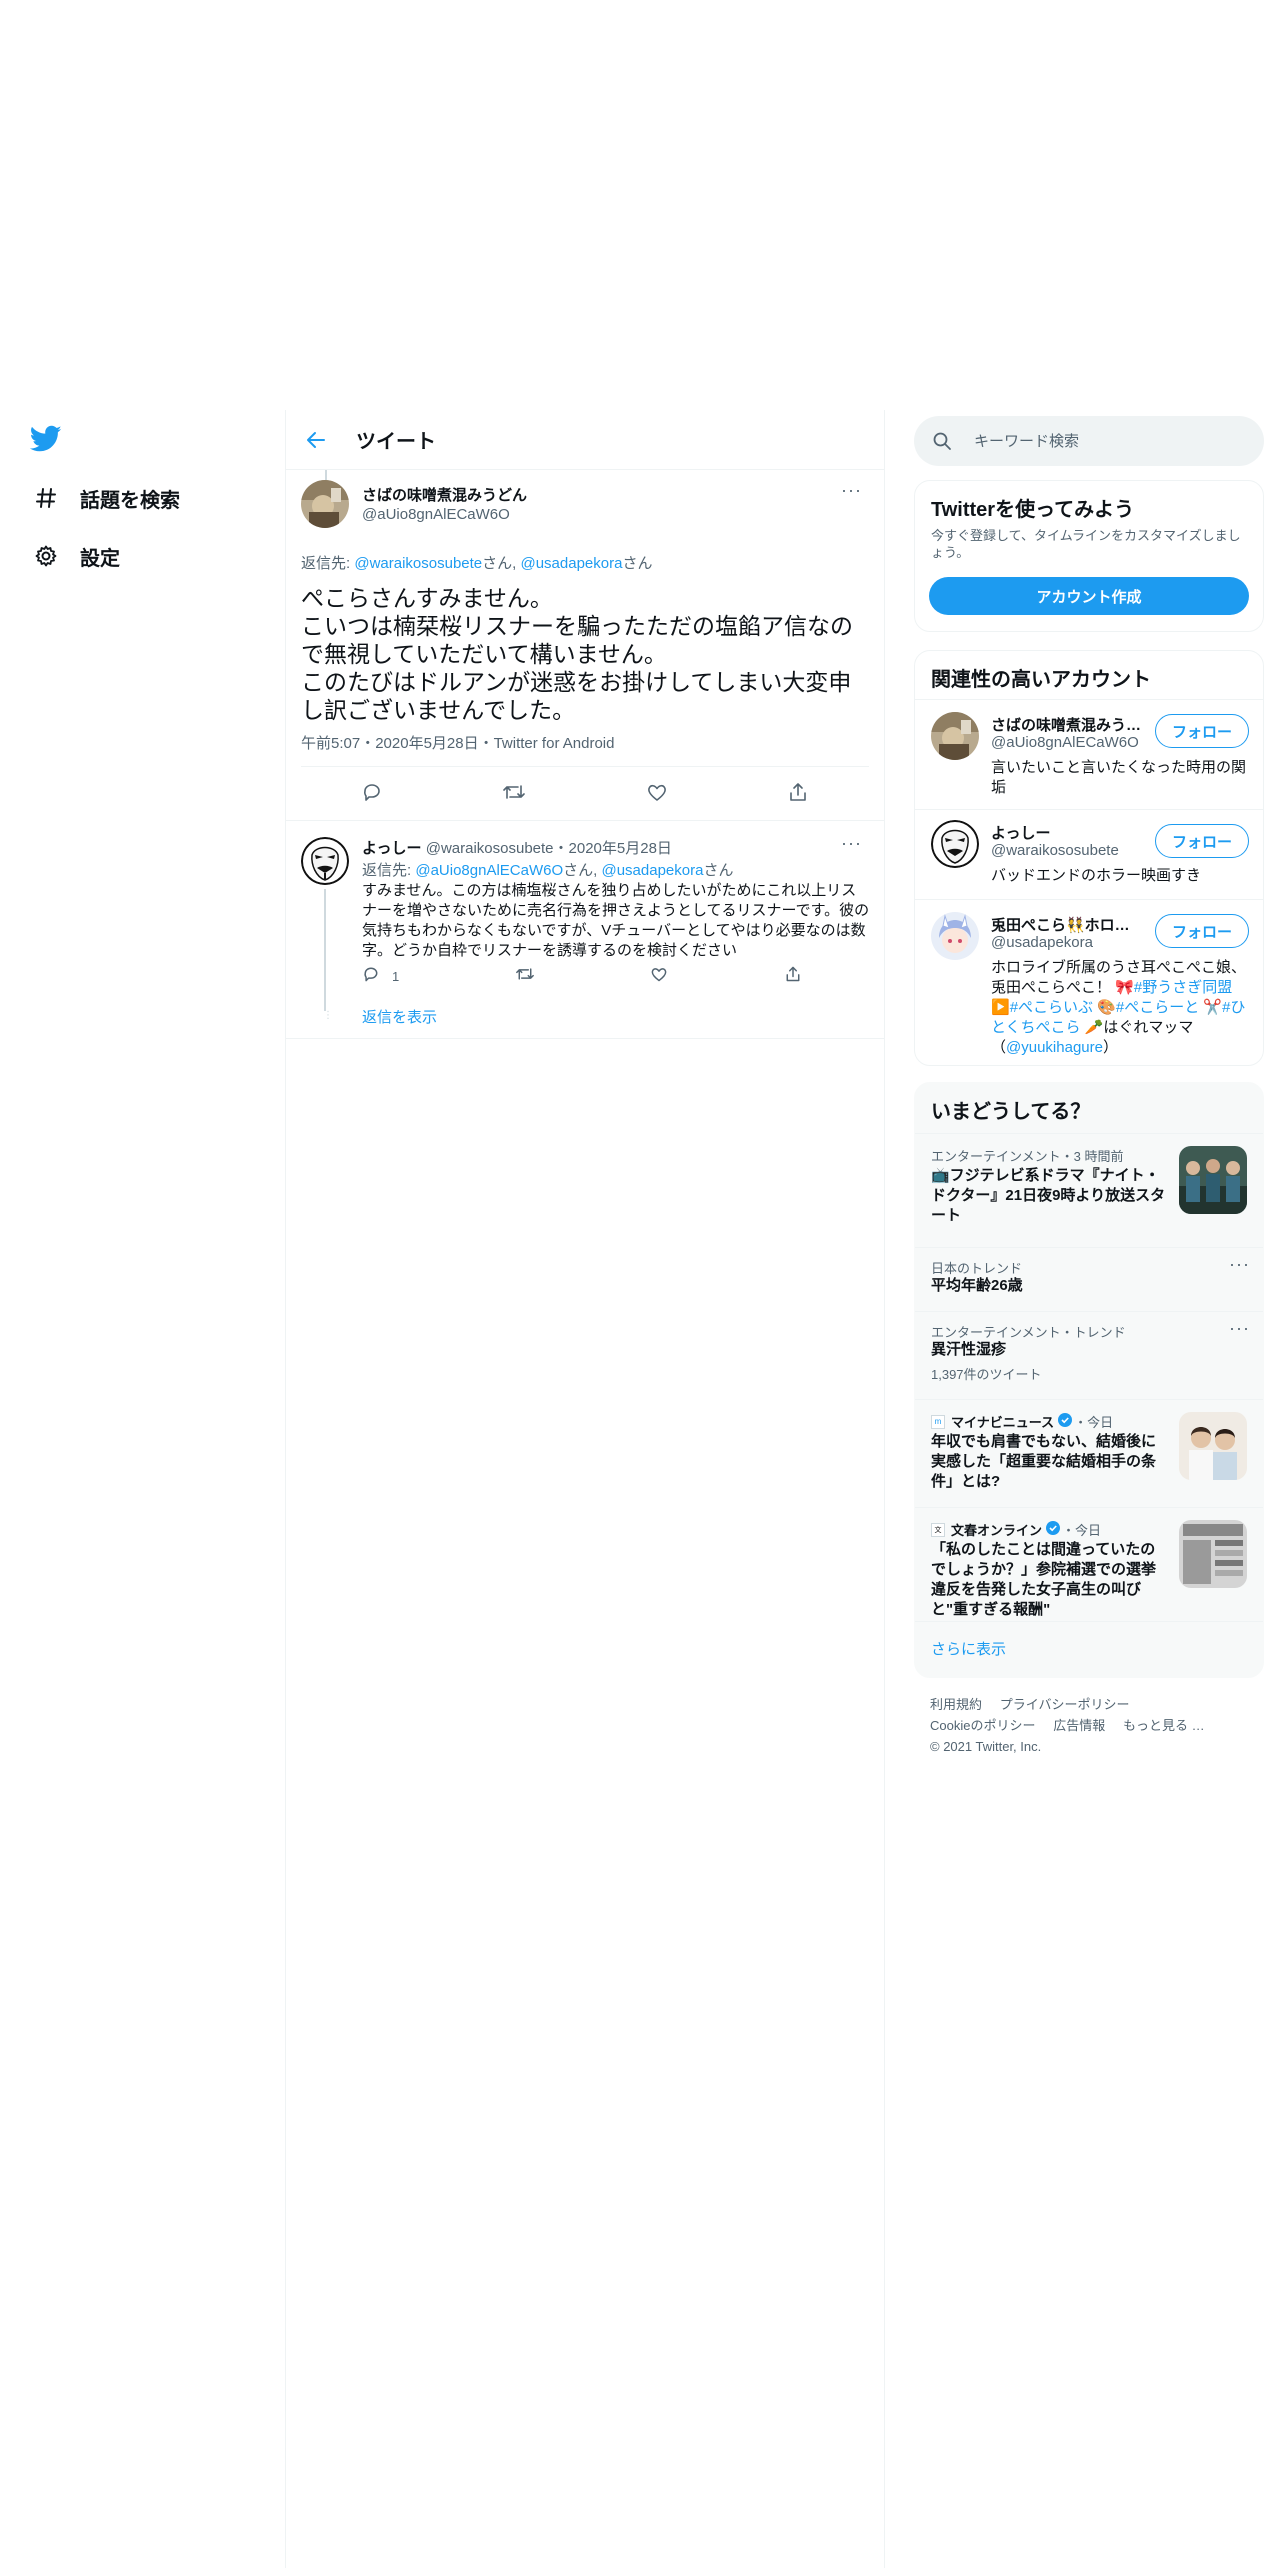 This screenshot has width=1284, height=2568. What do you see at coordinates (1089, 1279) in the screenshot?
I see `trend-item: 日本のトレンド 平均年齢26歳 ···` at bounding box center [1089, 1279].